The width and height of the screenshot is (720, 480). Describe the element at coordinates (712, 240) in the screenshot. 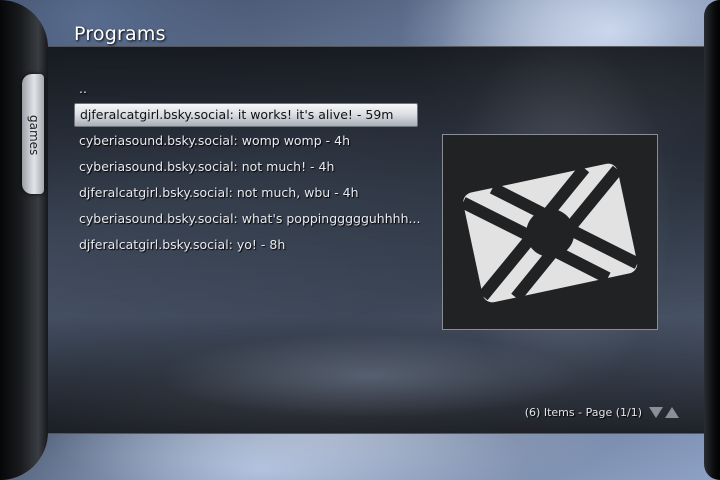

I see `right-frame` at that location.